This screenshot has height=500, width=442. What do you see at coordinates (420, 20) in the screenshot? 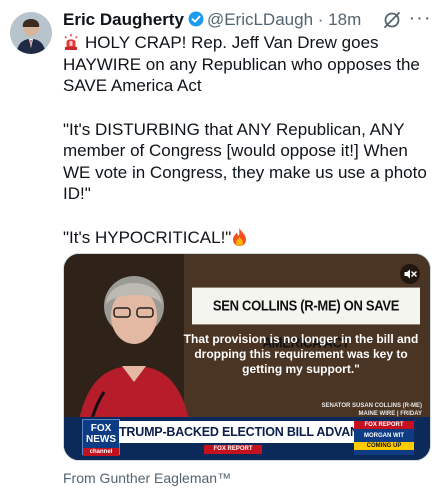
I see `more-options-icon: ···` at bounding box center [420, 20].